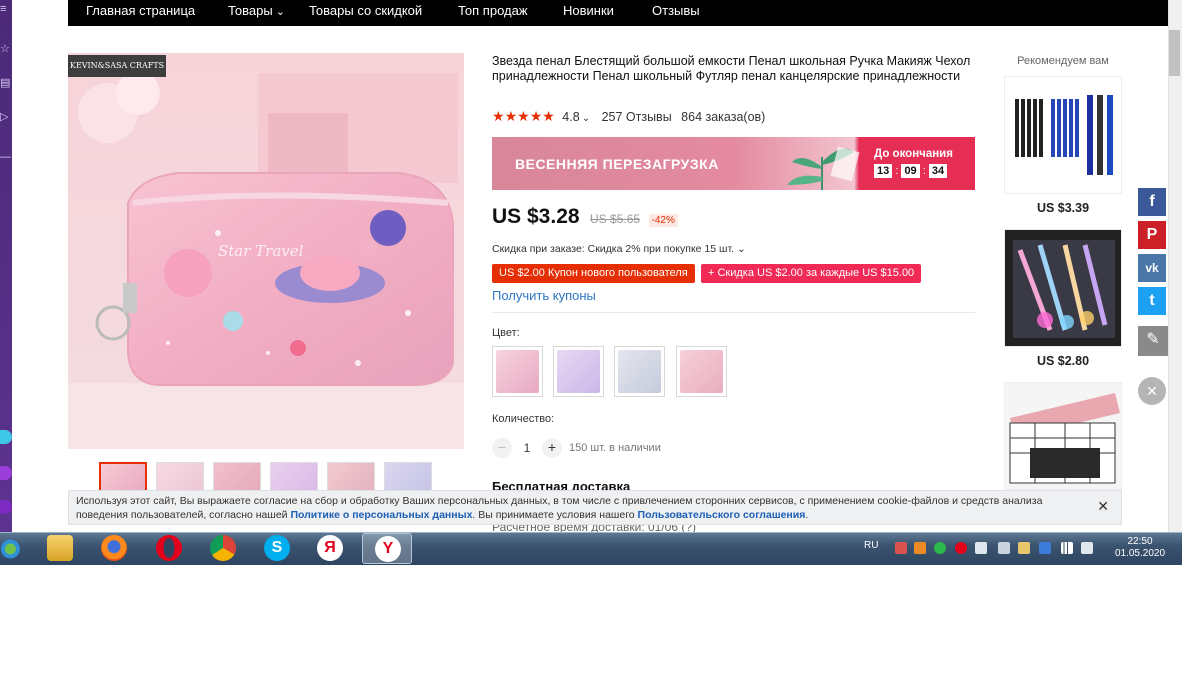 The width and height of the screenshot is (1200, 675). I want to click on quantity-input: 1, so click(527, 448).